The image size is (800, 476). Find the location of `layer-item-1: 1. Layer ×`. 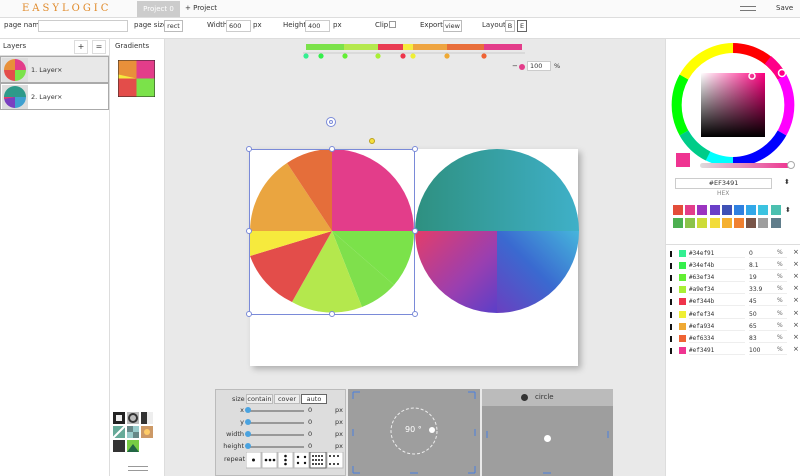

layer-item-1: 1. Layer × is located at coordinates (54, 69).